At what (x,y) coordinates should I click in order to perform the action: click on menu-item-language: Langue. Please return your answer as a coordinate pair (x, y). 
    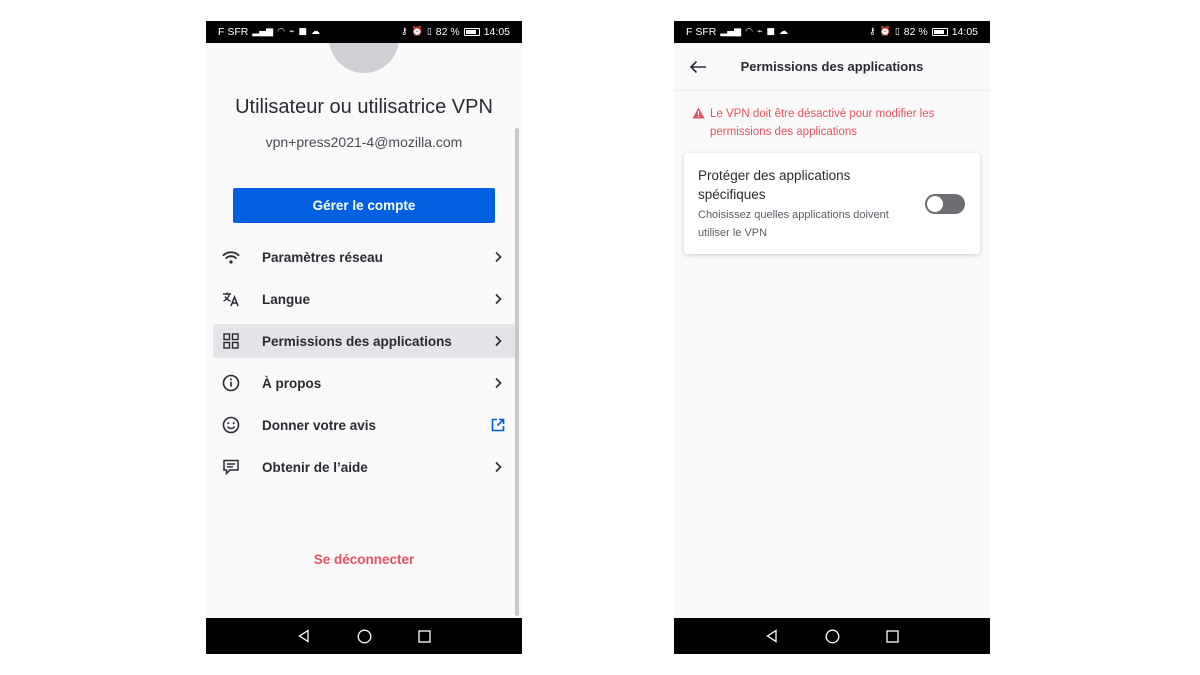
    Looking at the image, I should click on (364, 299).